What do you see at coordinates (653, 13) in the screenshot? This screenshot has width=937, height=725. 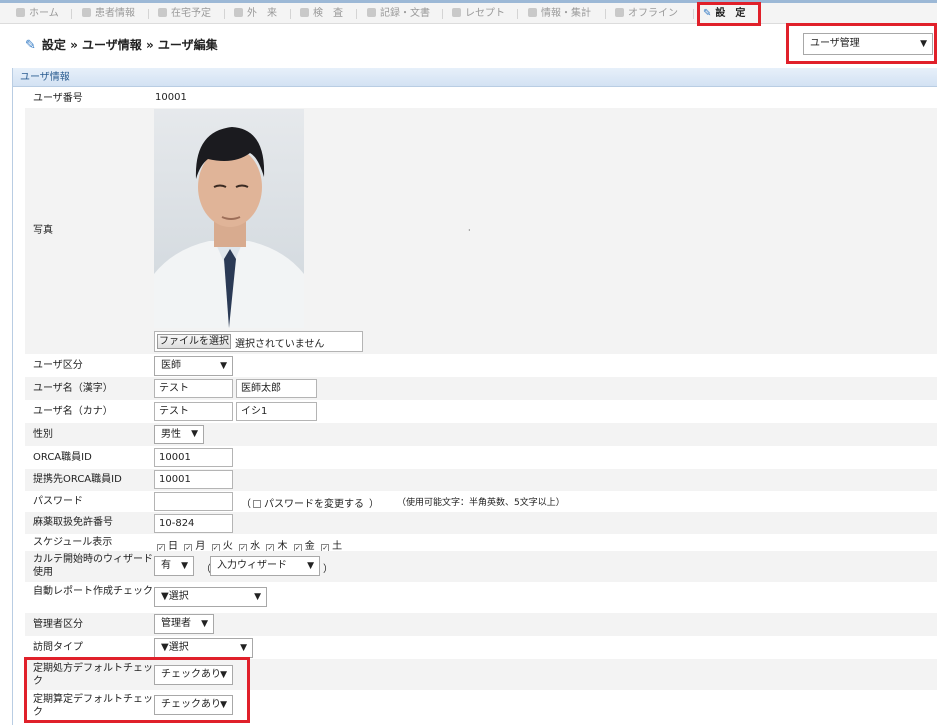 I see `nav-label: オフライン` at bounding box center [653, 13].